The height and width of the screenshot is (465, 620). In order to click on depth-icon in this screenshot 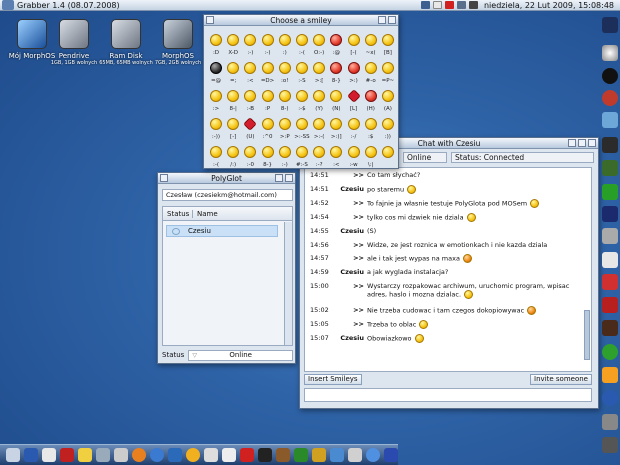, I will do `click(592, 143)`.